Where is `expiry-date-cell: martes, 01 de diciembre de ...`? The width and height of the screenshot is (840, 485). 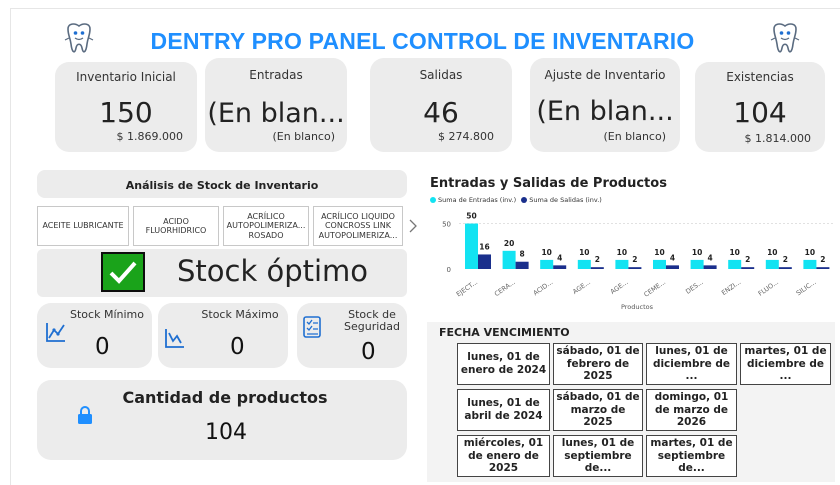
expiry-date-cell: martes, 01 de diciembre de ... is located at coordinates (785, 364).